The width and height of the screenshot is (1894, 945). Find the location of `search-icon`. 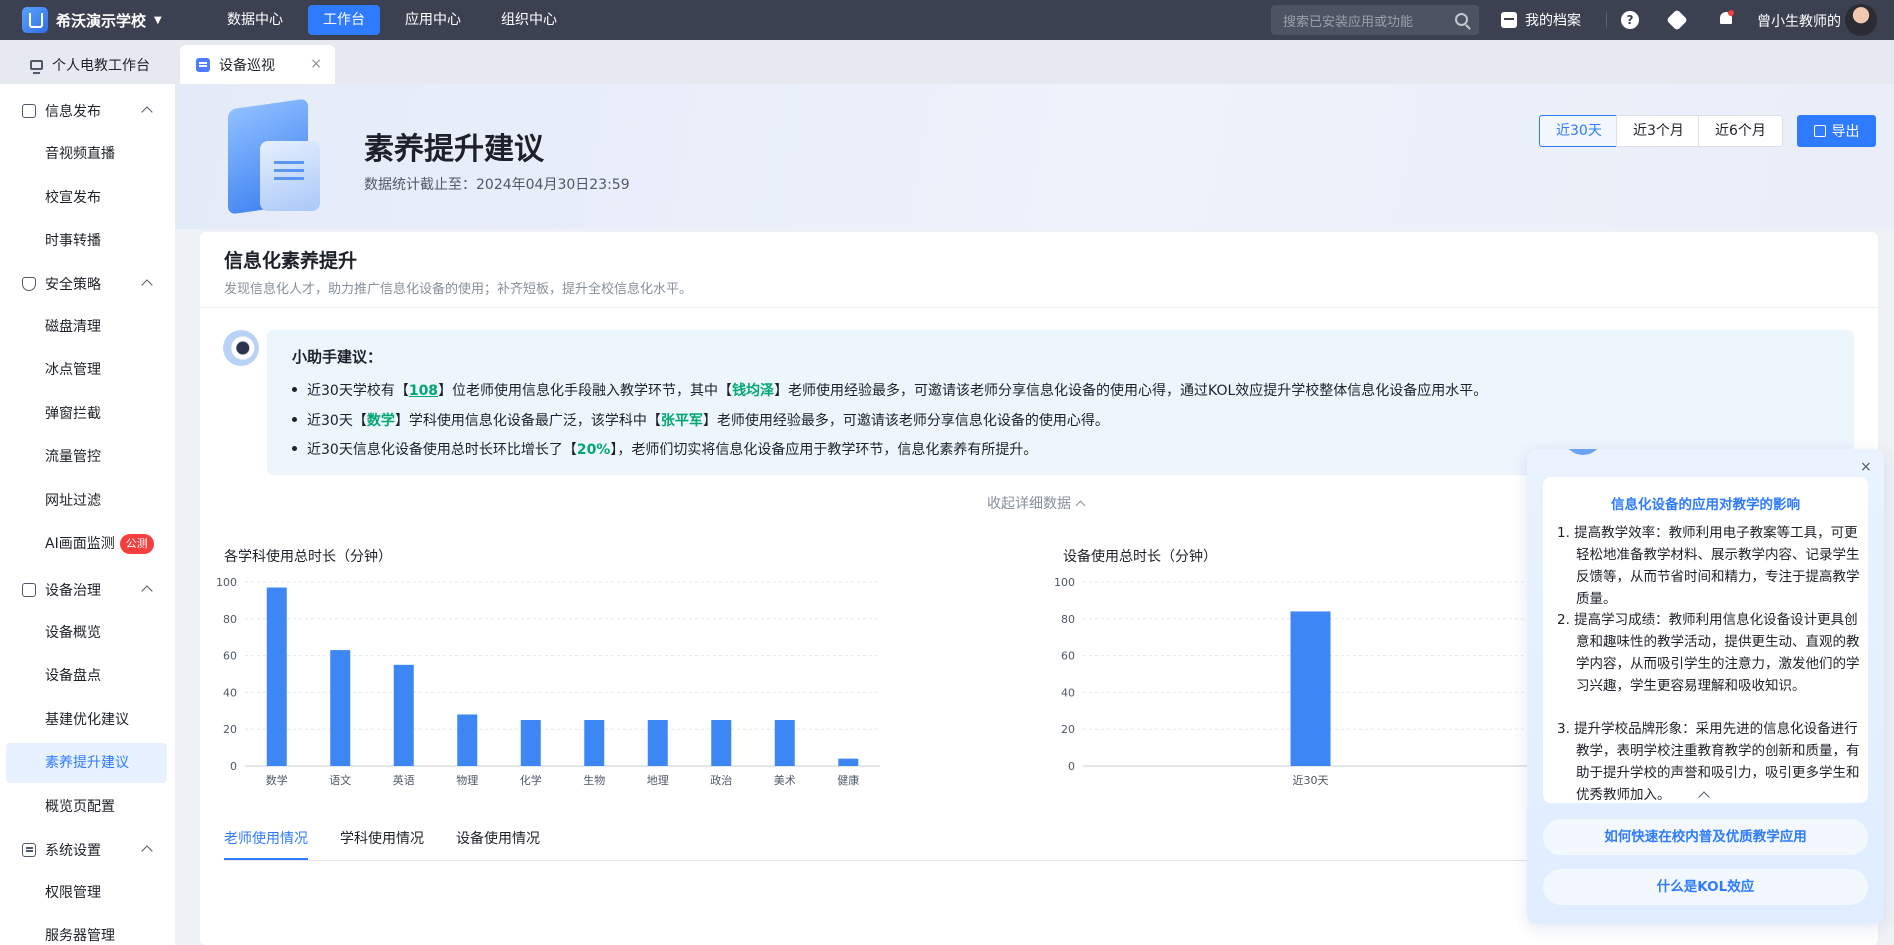

search-icon is located at coordinates (1461, 19).